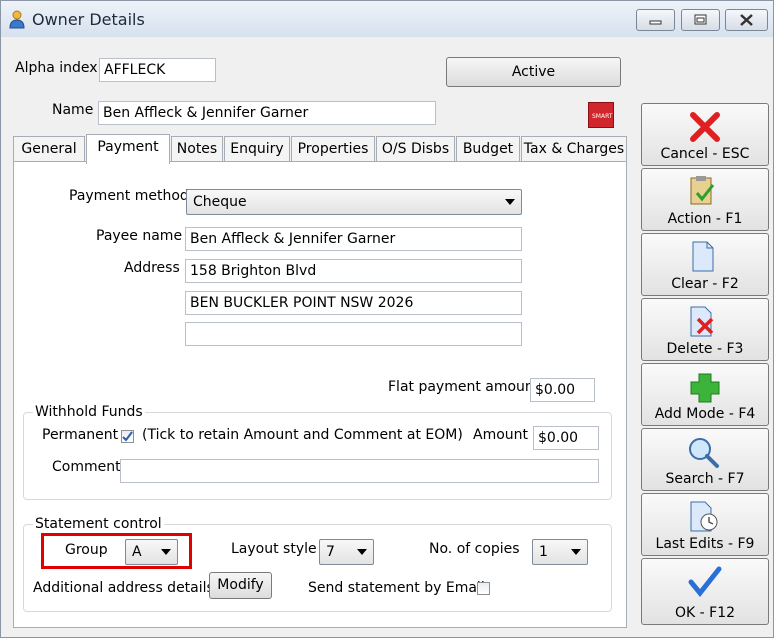 This screenshot has height=638, width=774. I want to click on last-edits-button: Last Edits - F9, so click(705, 524).